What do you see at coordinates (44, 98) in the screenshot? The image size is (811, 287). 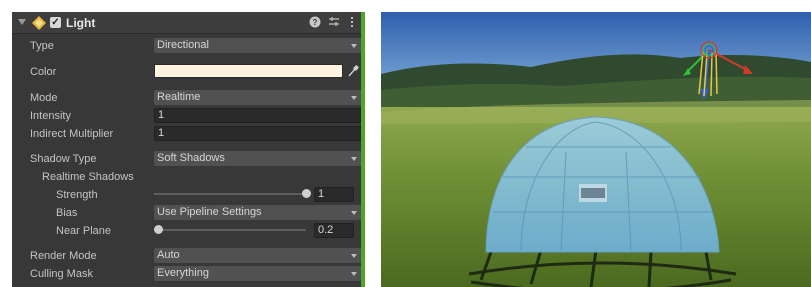 I see `mode-label: Mode` at bounding box center [44, 98].